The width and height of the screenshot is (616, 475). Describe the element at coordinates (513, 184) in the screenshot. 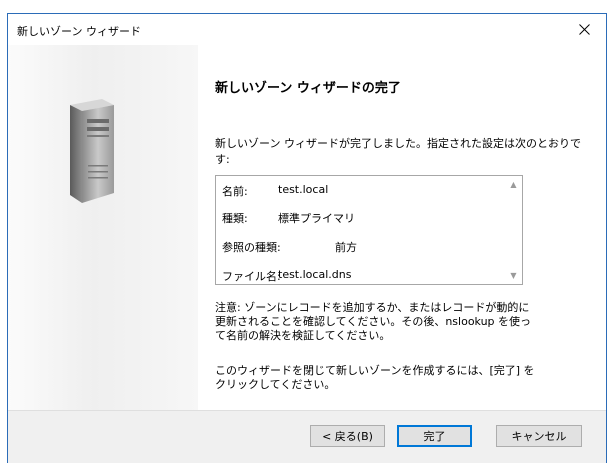

I see `scroll-up-icon: ▲` at that location.